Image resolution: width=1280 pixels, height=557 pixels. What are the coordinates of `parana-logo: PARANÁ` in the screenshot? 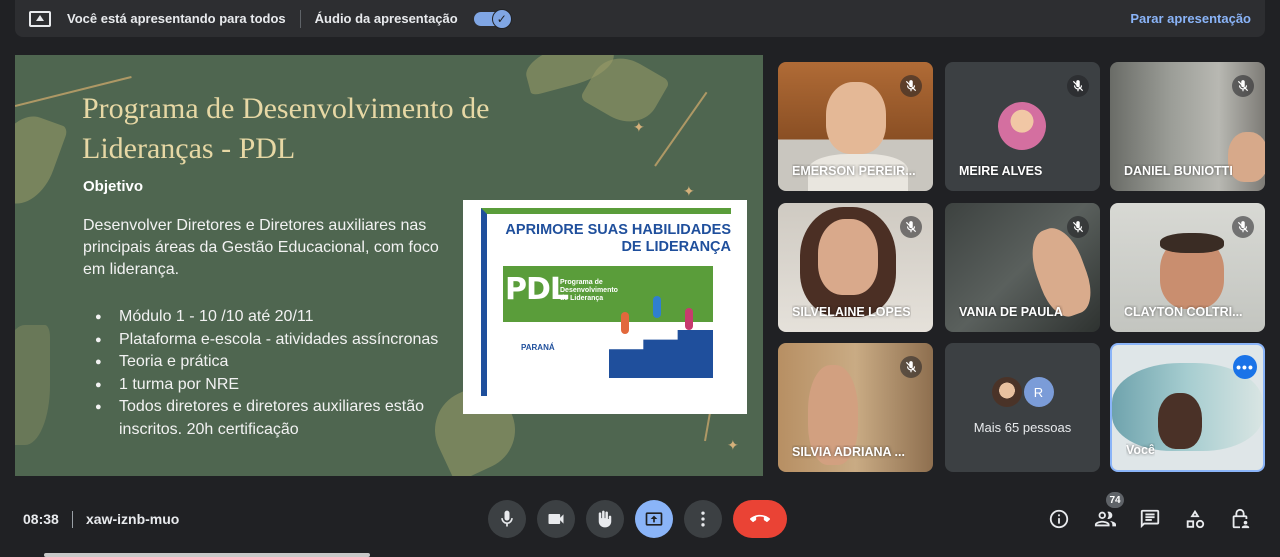 It's located at (538, 347).